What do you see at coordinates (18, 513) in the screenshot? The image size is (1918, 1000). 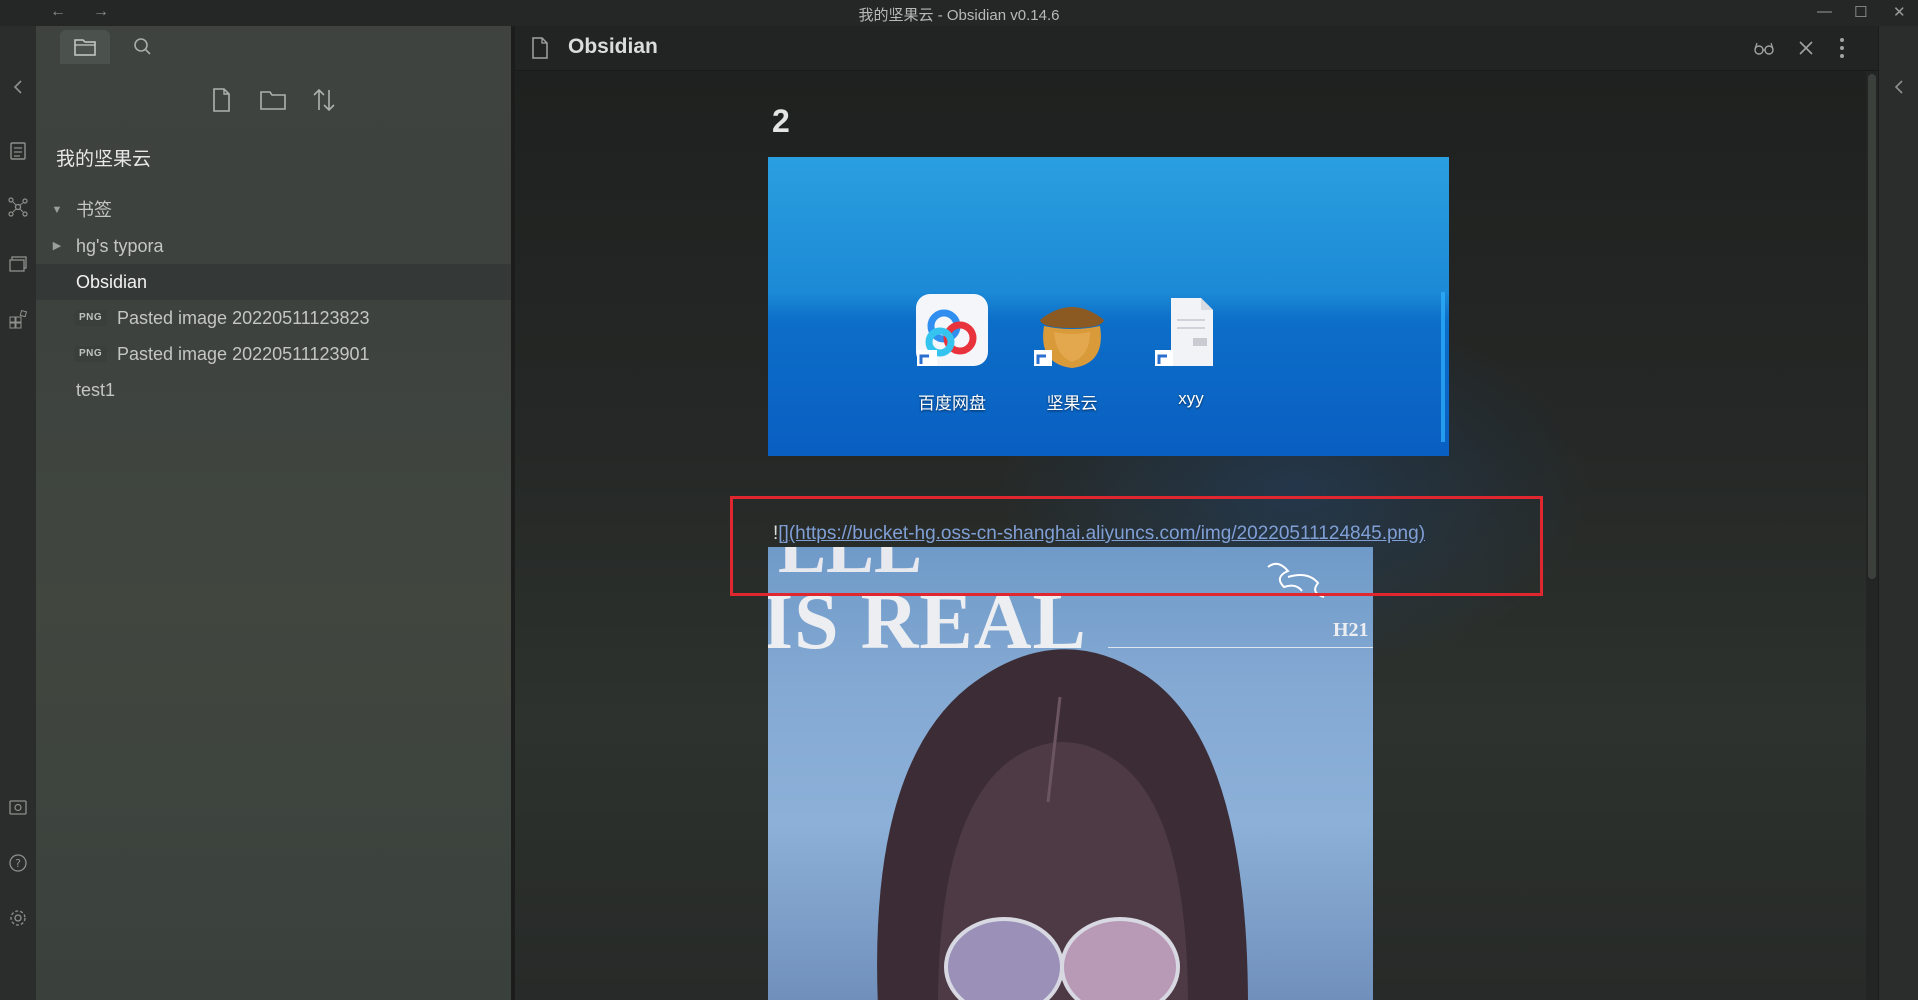 I see `left-ribbon: ?` at bounding box center [18, 513].